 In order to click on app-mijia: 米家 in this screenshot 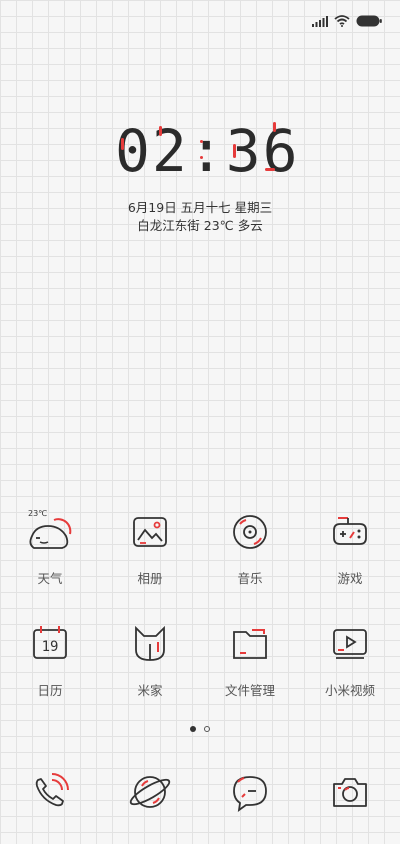, I will do `click(150, 659)`.